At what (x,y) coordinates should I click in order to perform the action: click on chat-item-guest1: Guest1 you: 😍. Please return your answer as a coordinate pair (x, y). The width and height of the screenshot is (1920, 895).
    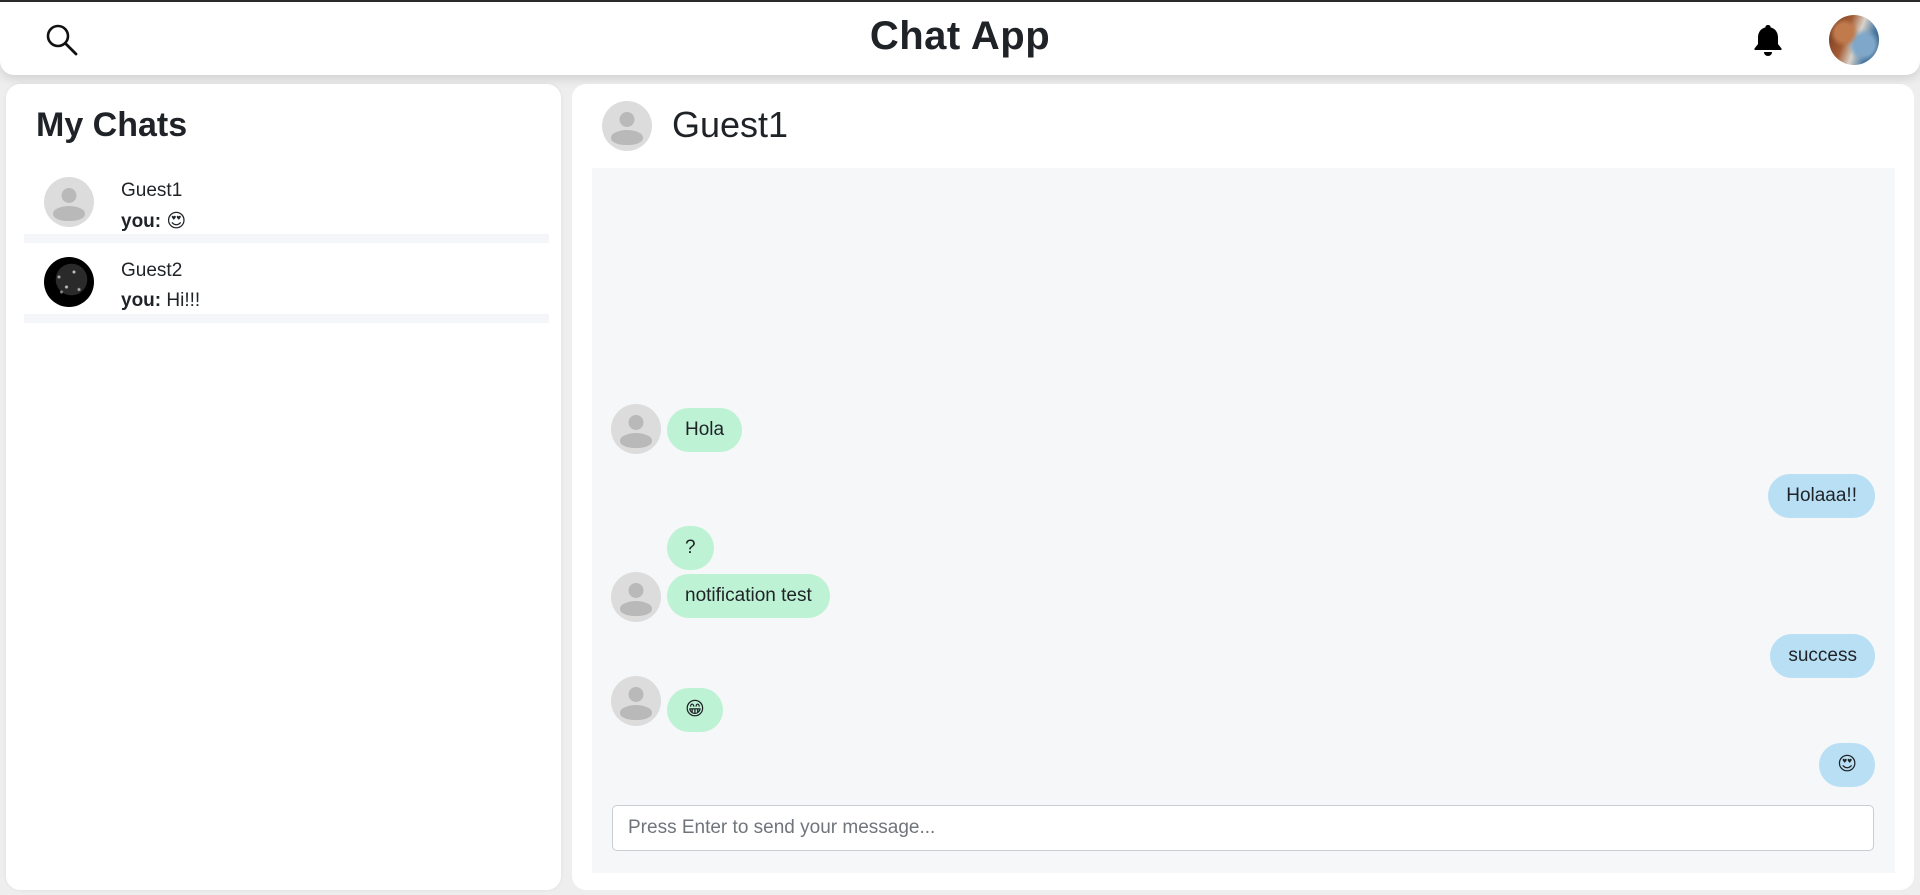
    Looking at the image, I should click on (286, 207).